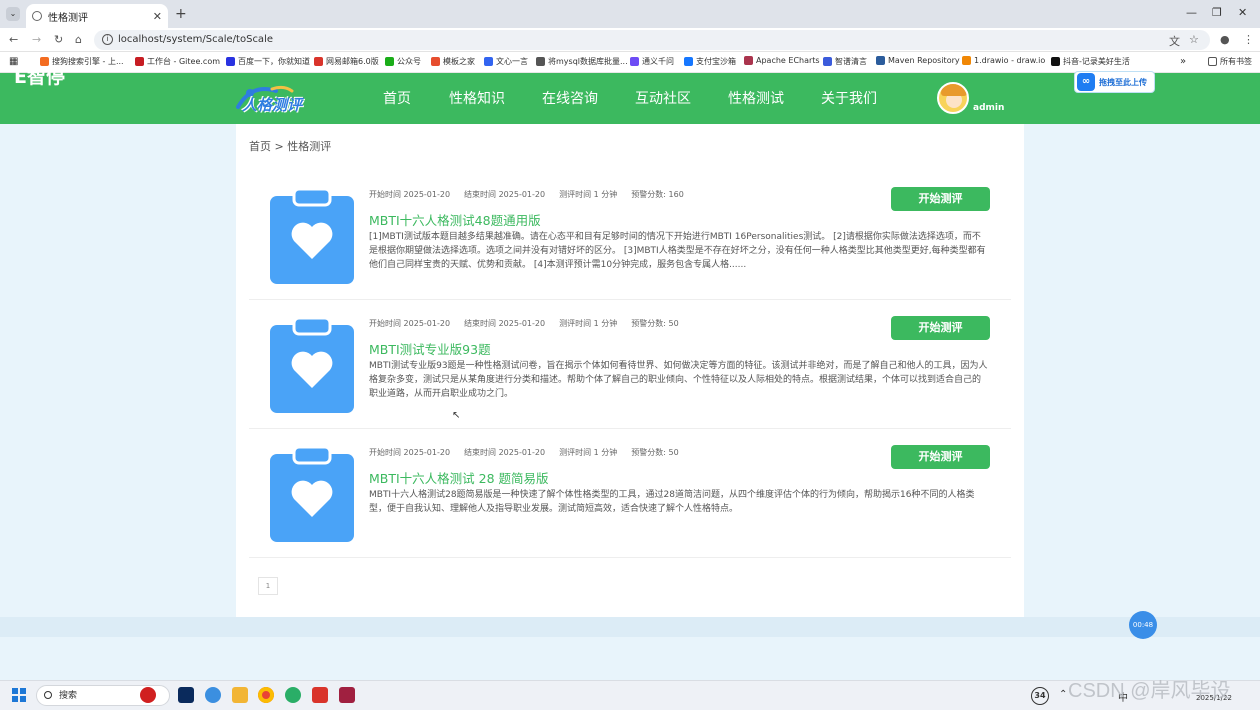  I want to click on bookmark-item: Maven Repository, so click(918, 60).